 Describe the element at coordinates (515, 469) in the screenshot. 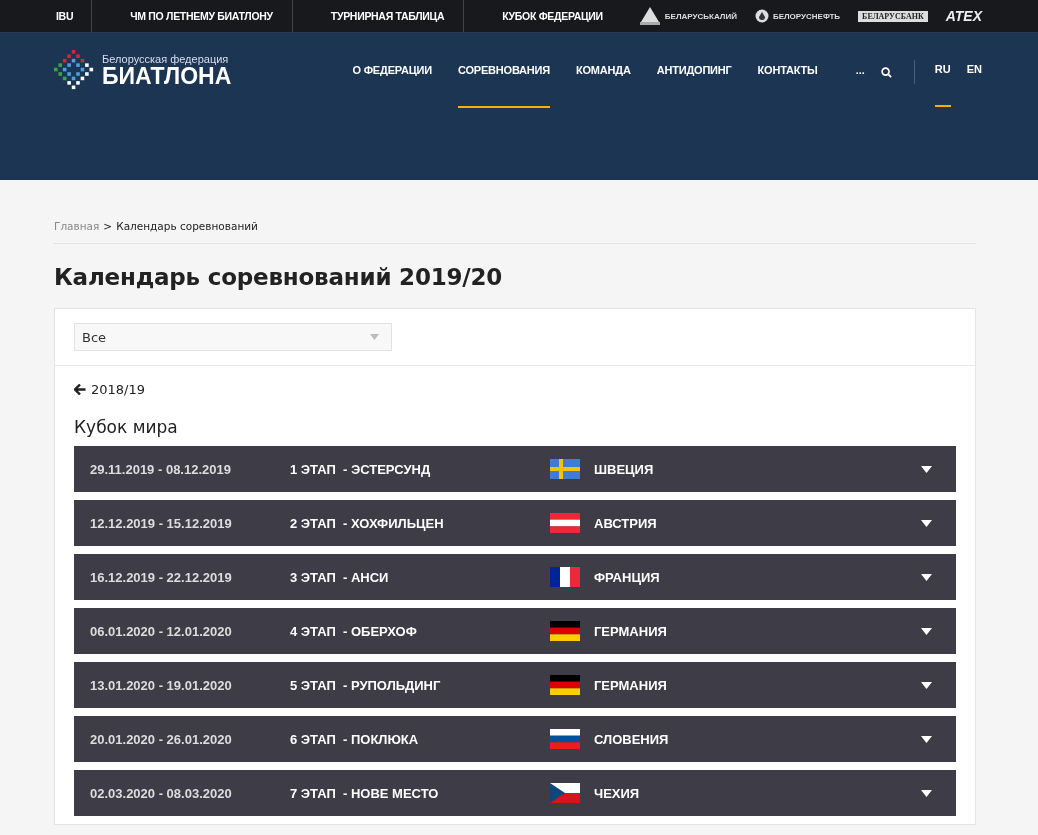

I see `event-row: 29.11.2019 - 08.12.2019 1 ЭТАП - ЭСТЕРСУНД ШВЕЦИЯ` at that location.